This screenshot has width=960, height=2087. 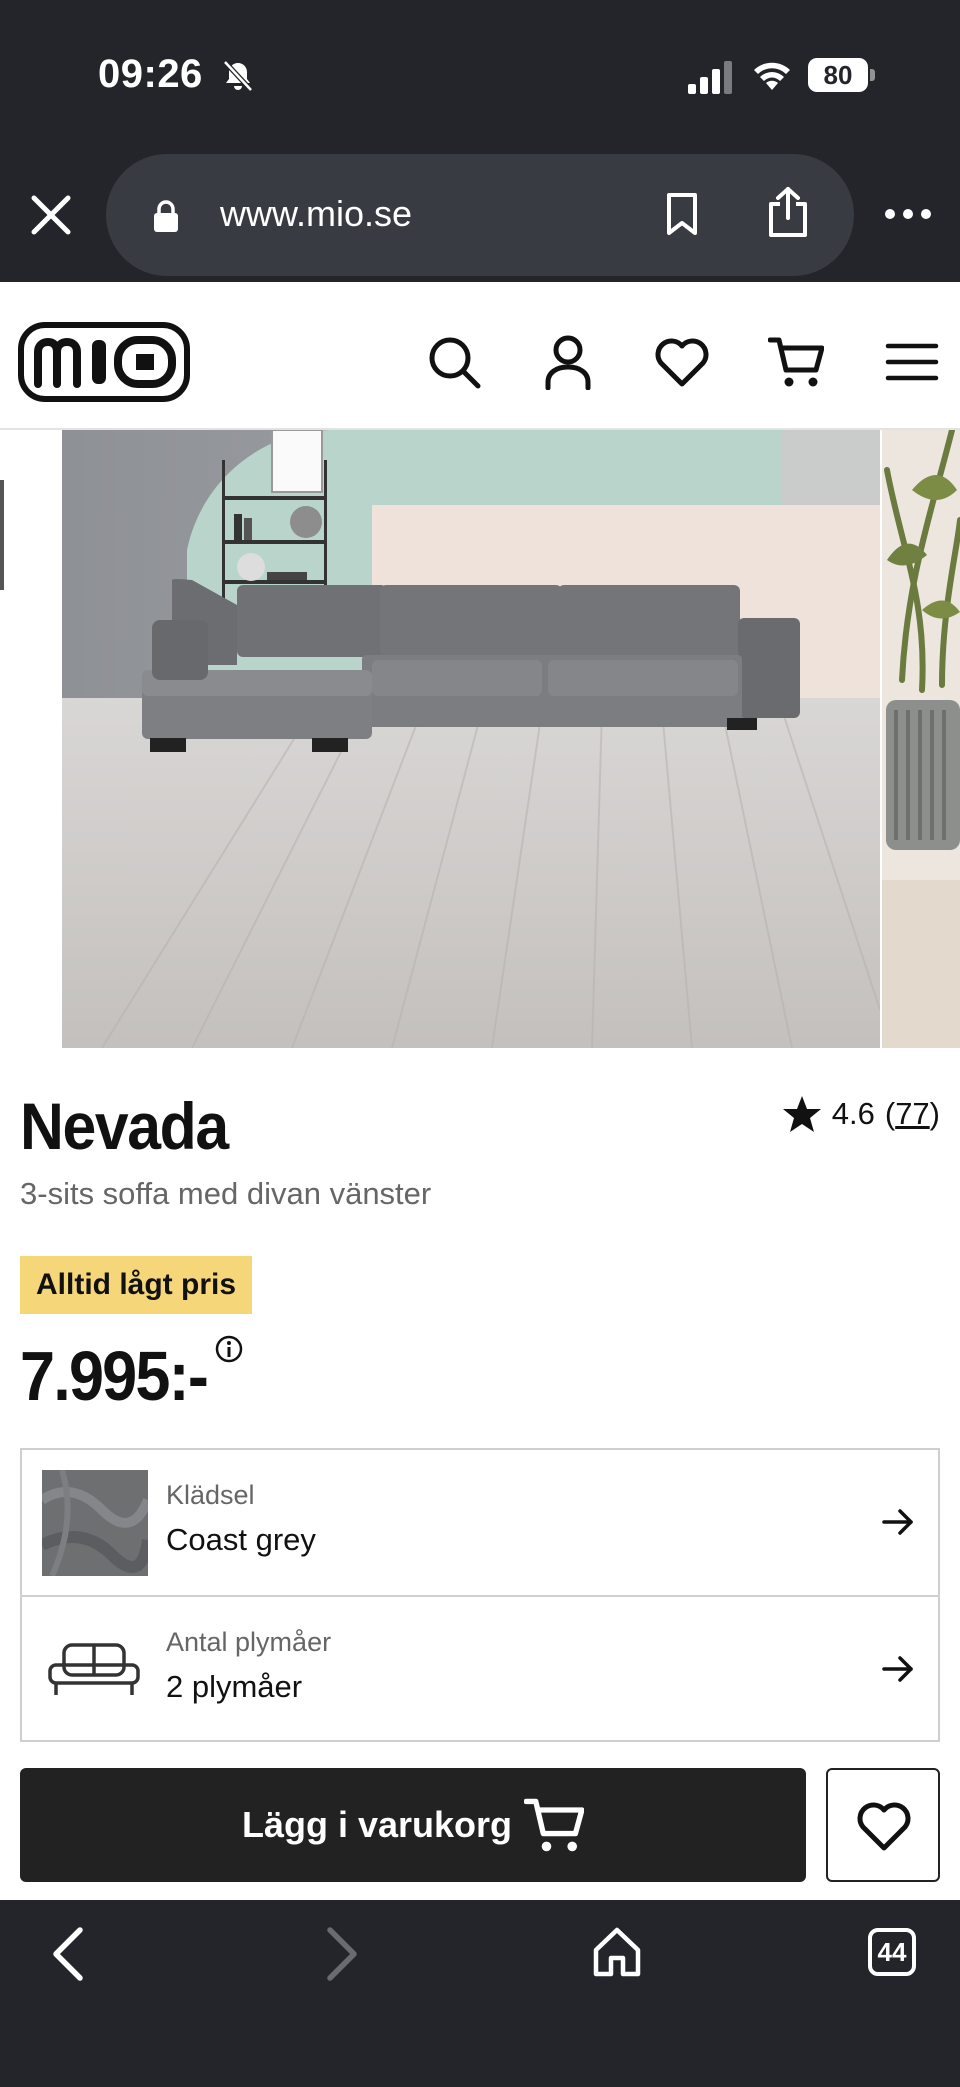 What do you see at coordinates (68, 1954) in the screenshot?
I see `back-icon` at bounding box center [68, 1954].